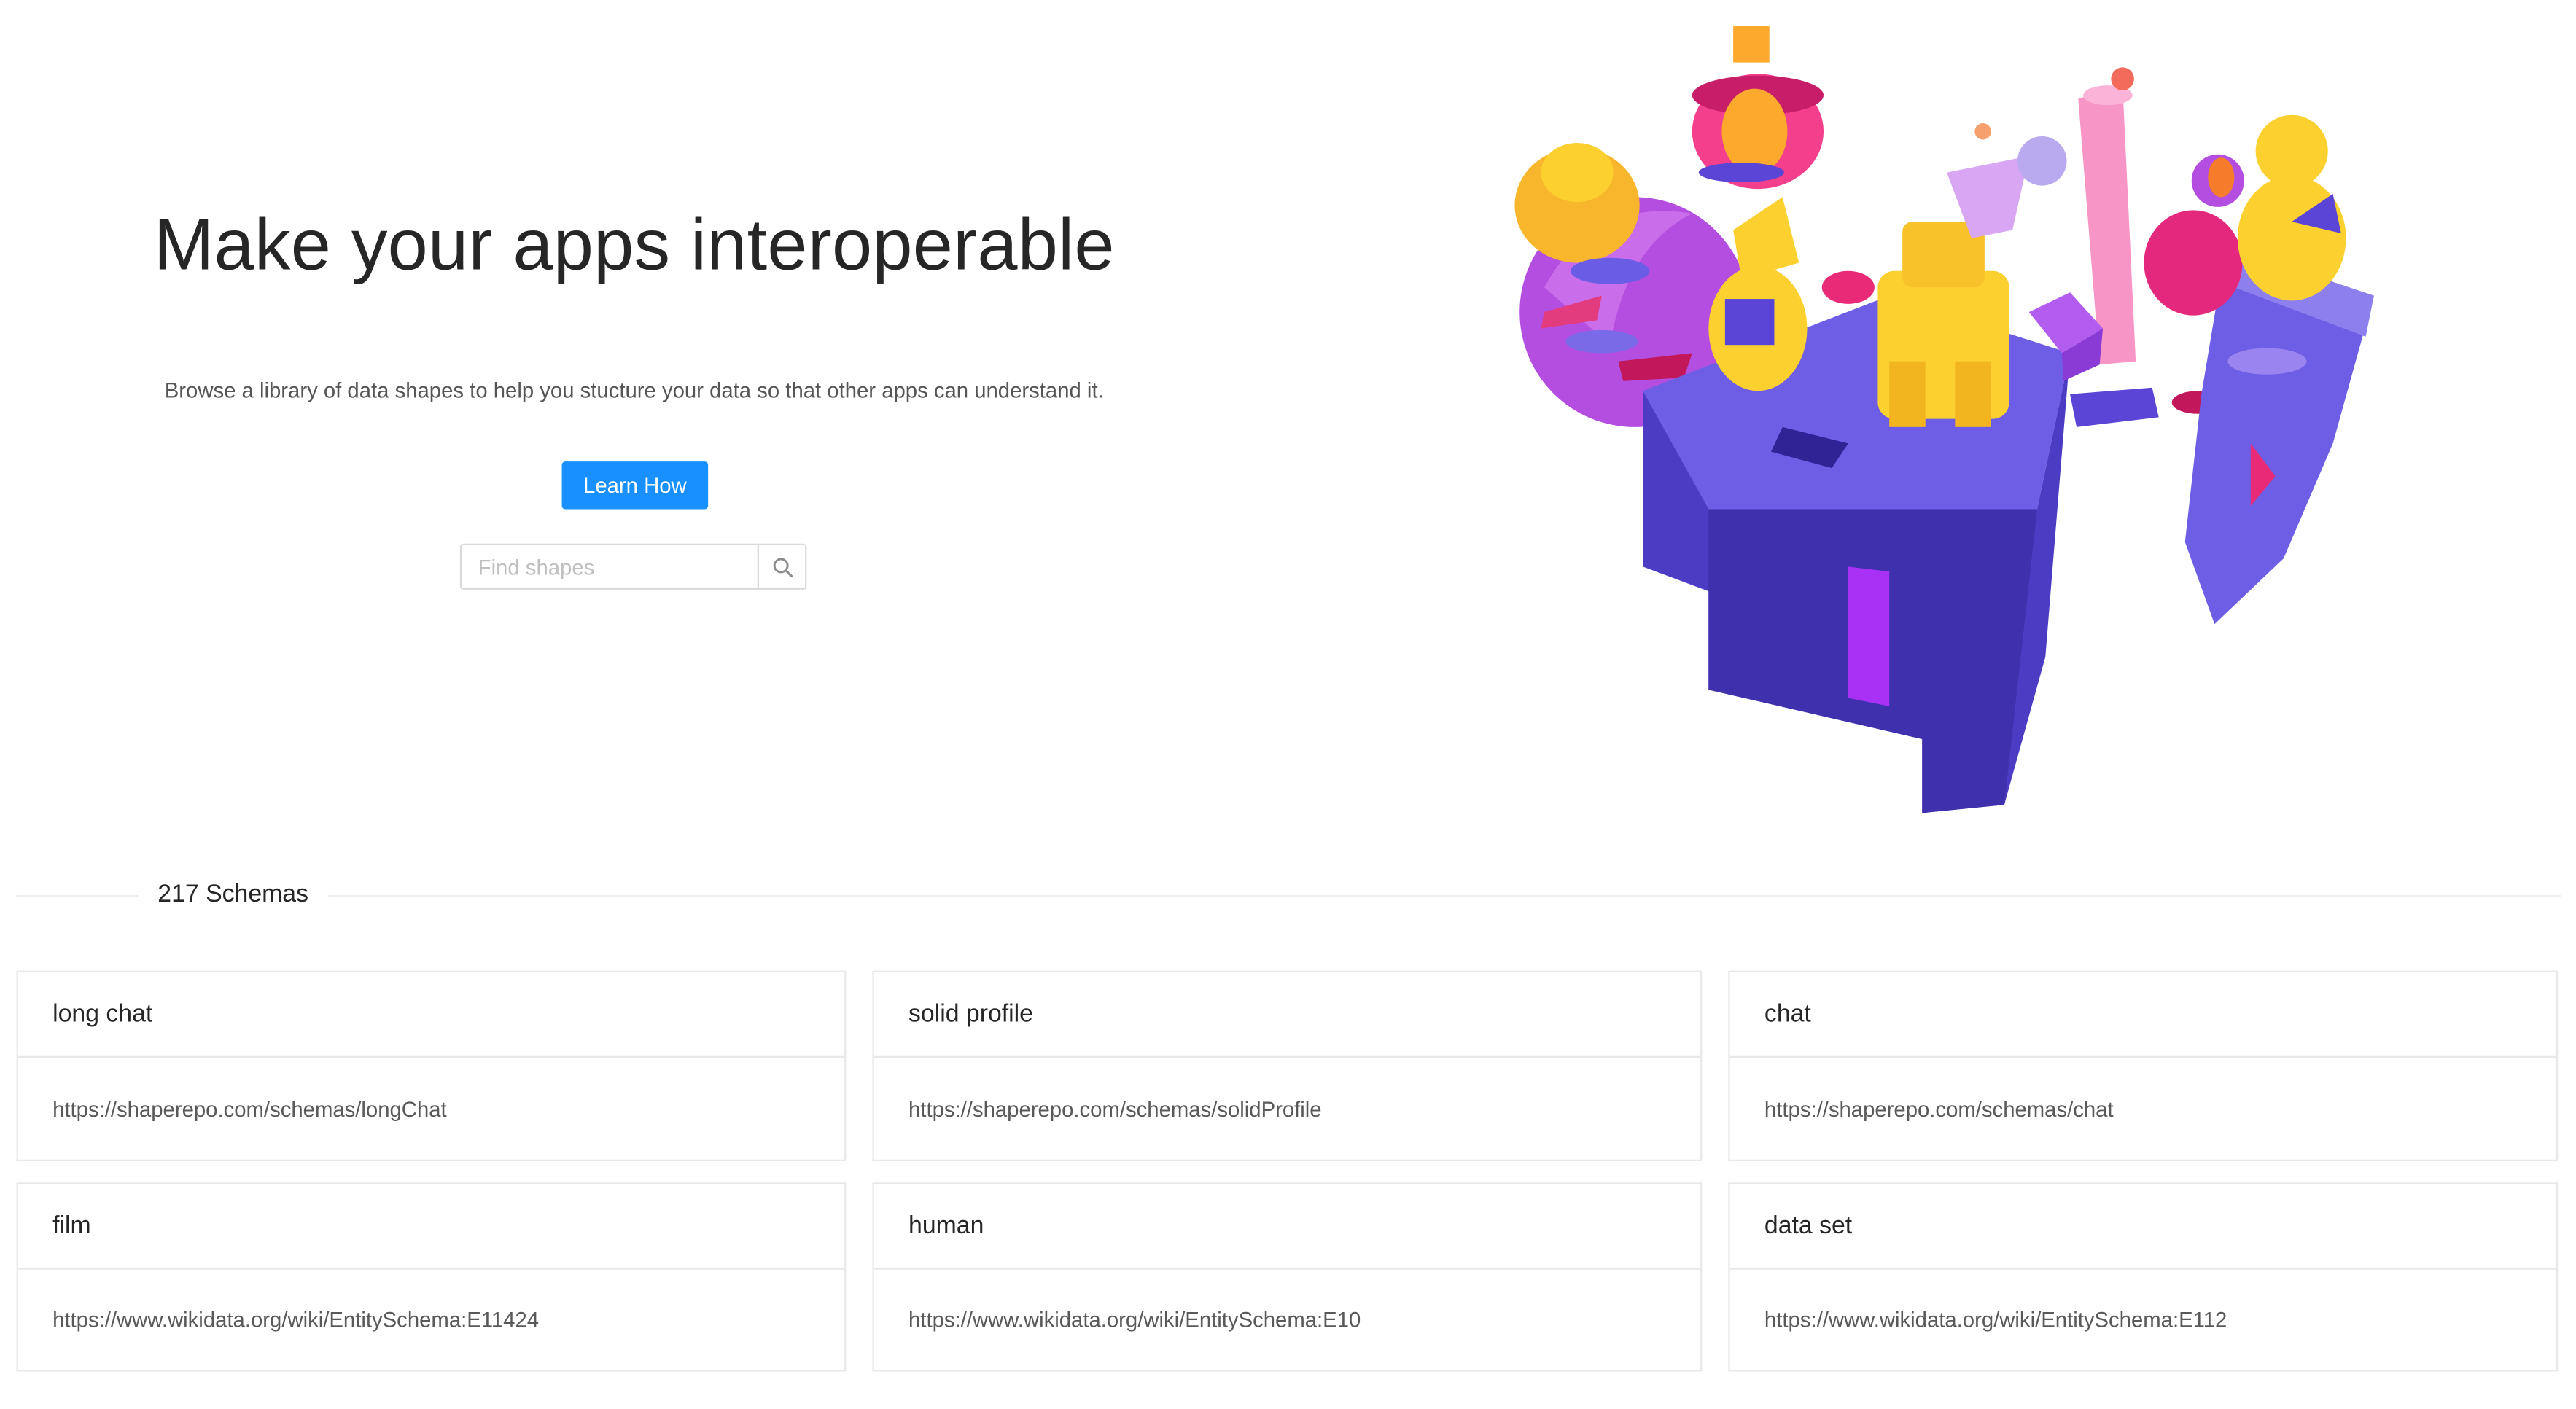  I want to click on schema-name: long chat, so click(431, 1015).